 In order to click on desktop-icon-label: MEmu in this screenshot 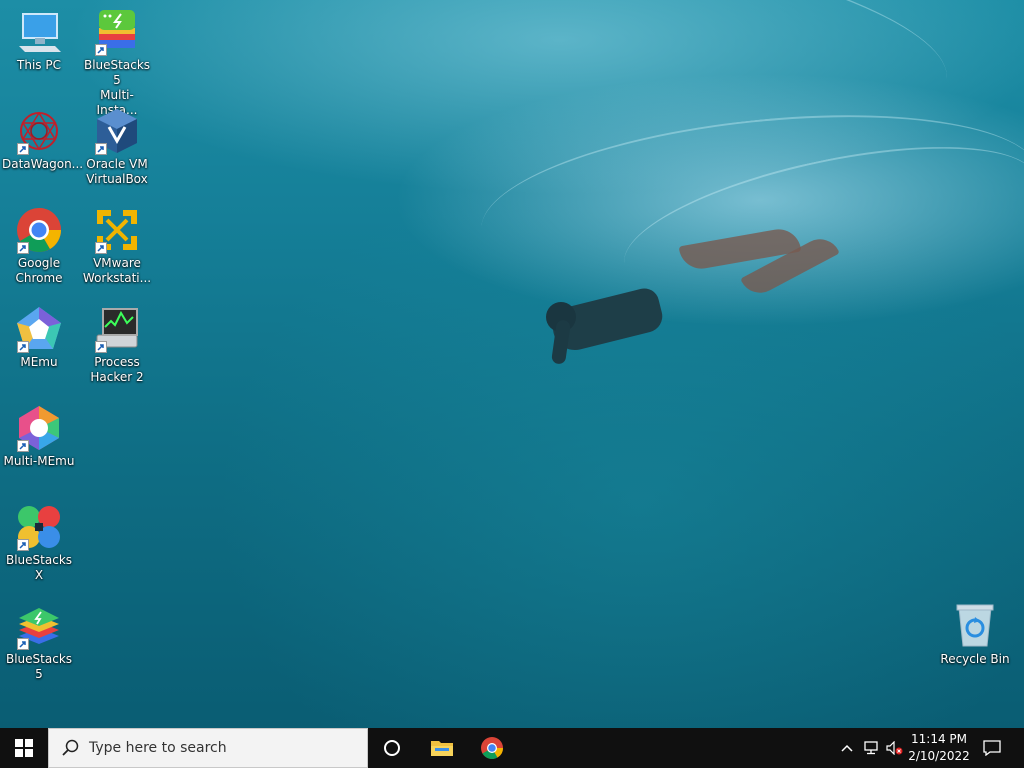, I will do `click(39, 362)`.